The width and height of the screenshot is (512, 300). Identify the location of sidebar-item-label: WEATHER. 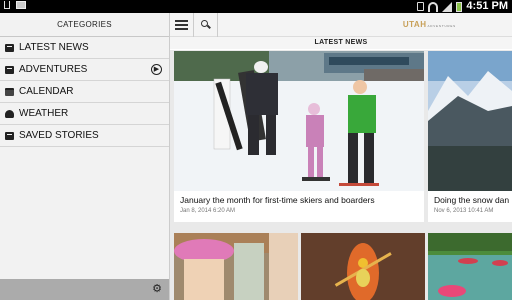
(44, 113).